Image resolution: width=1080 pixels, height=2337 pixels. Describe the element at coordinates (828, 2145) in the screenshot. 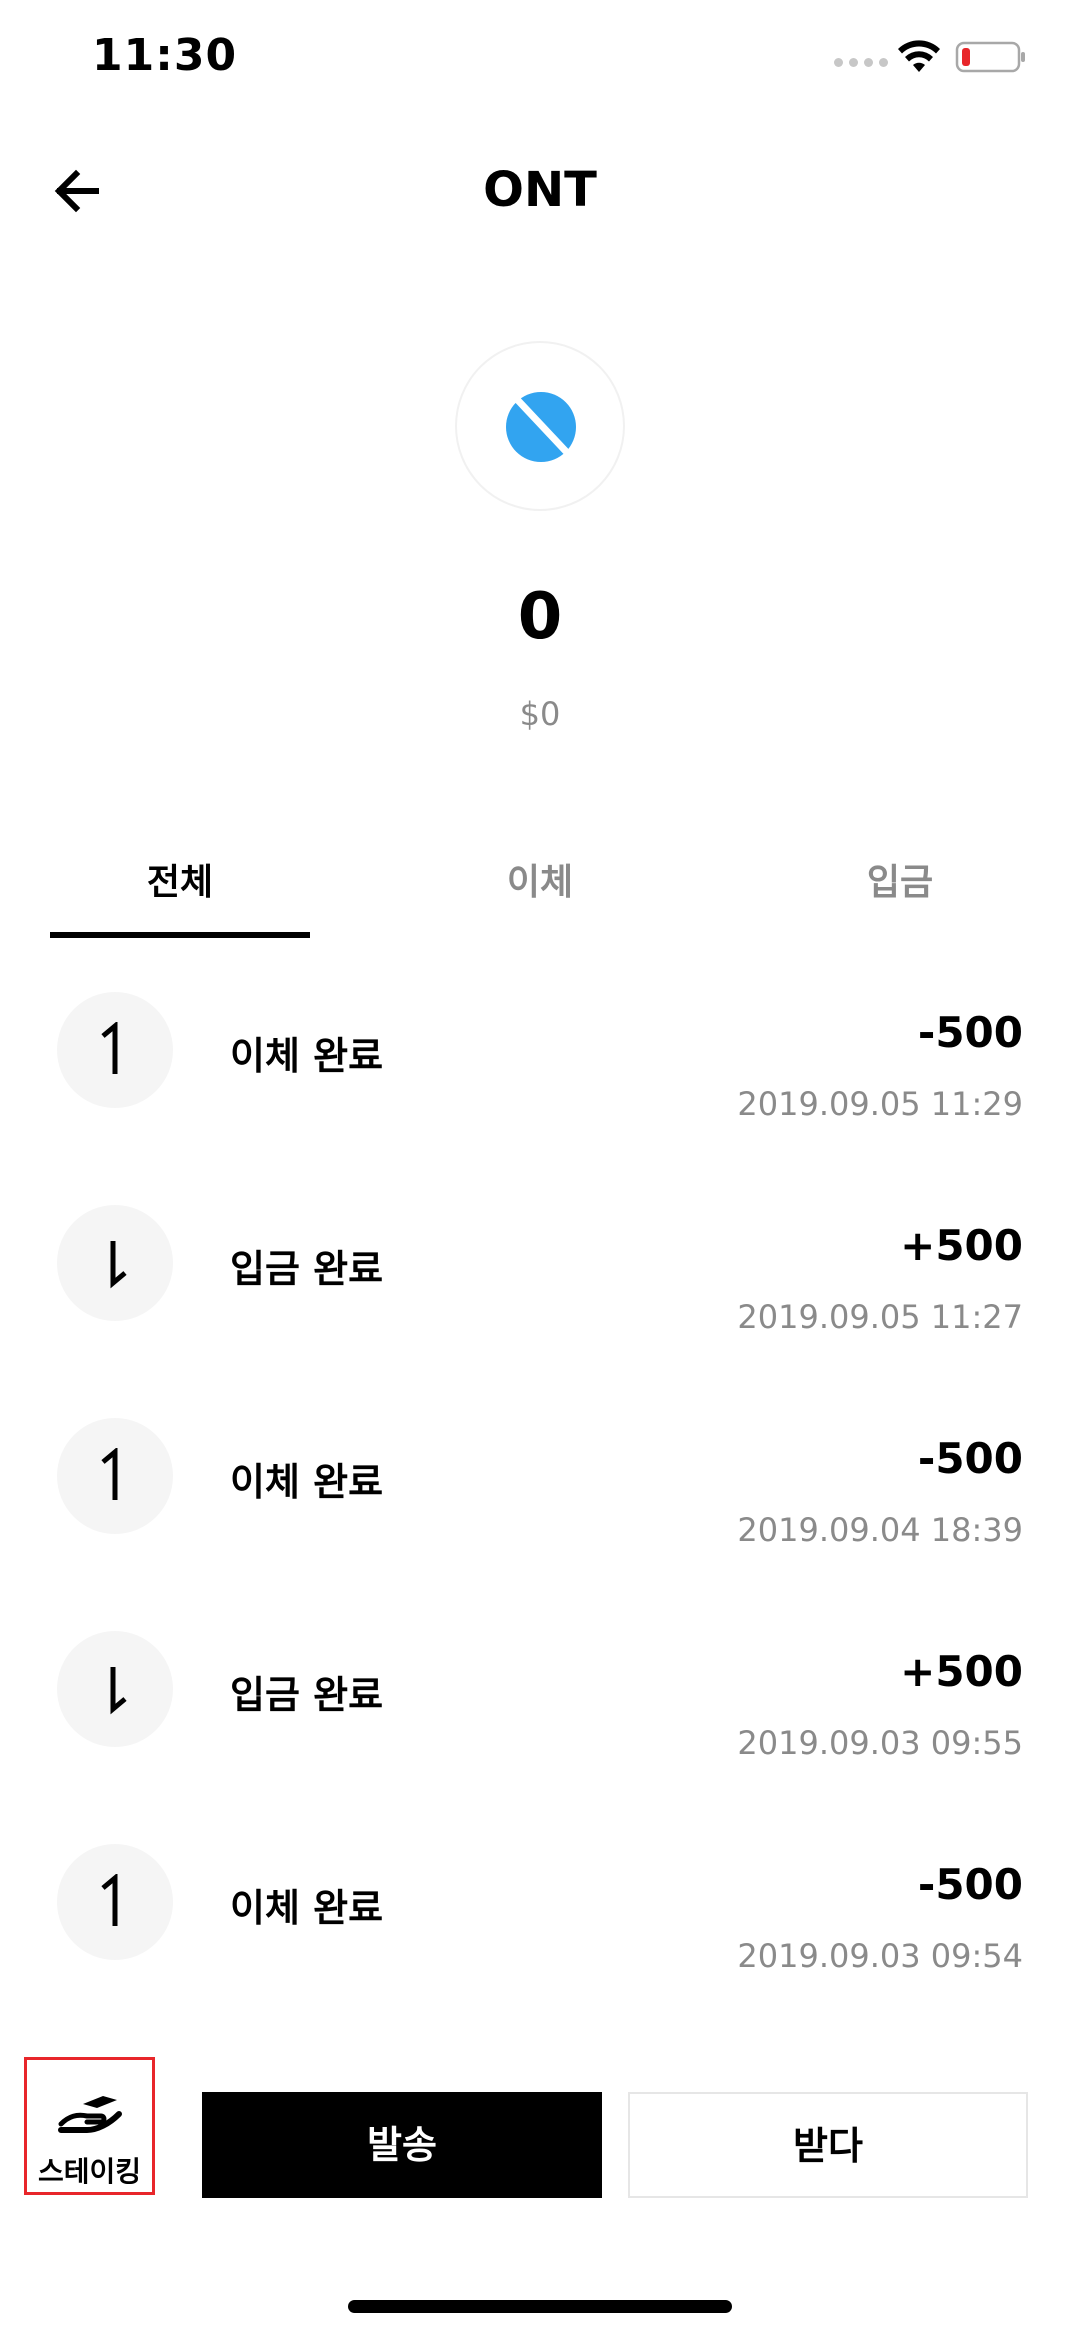

I see `receive-button: 받다` at that location.